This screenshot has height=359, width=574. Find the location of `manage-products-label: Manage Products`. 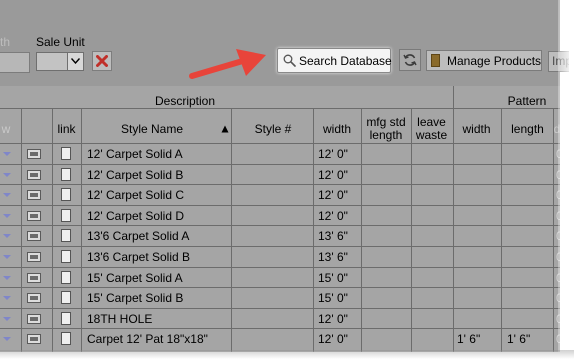

manage-products-label: Manage Products is located at coordinates (494, 61).